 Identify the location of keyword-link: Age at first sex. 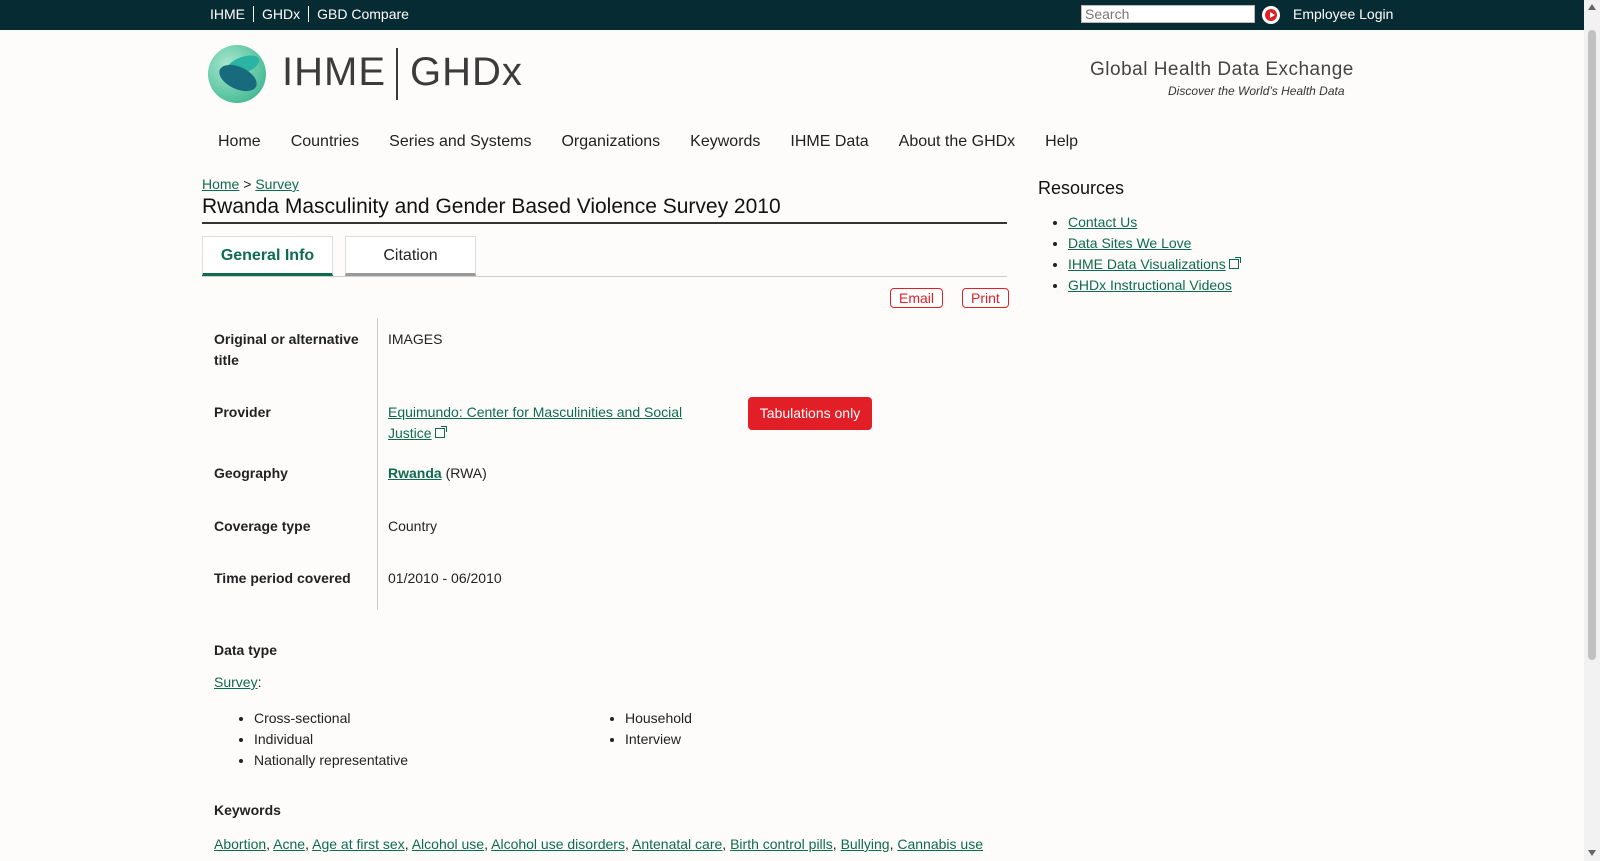
(358, 844).